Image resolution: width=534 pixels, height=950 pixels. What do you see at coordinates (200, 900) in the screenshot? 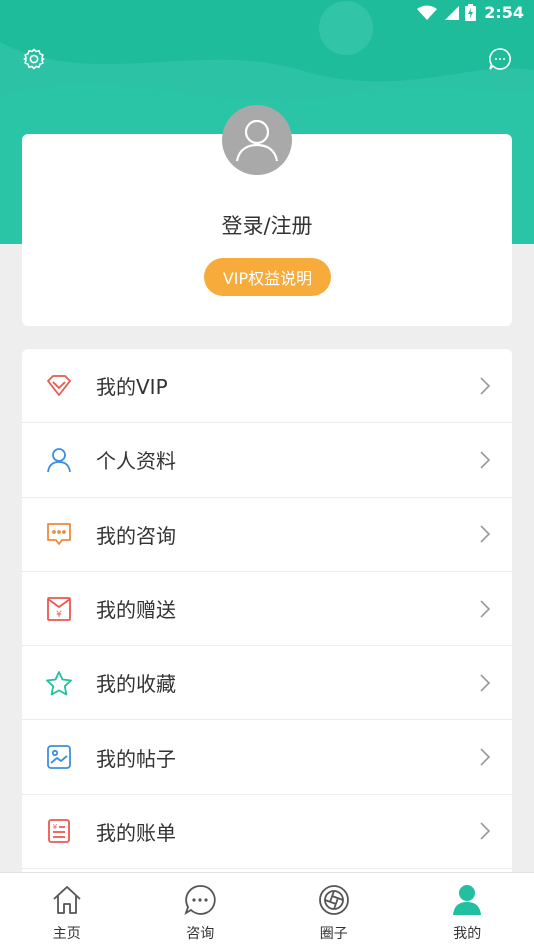
I see `chat-bubble-icon` at bounding box center [200, 900].